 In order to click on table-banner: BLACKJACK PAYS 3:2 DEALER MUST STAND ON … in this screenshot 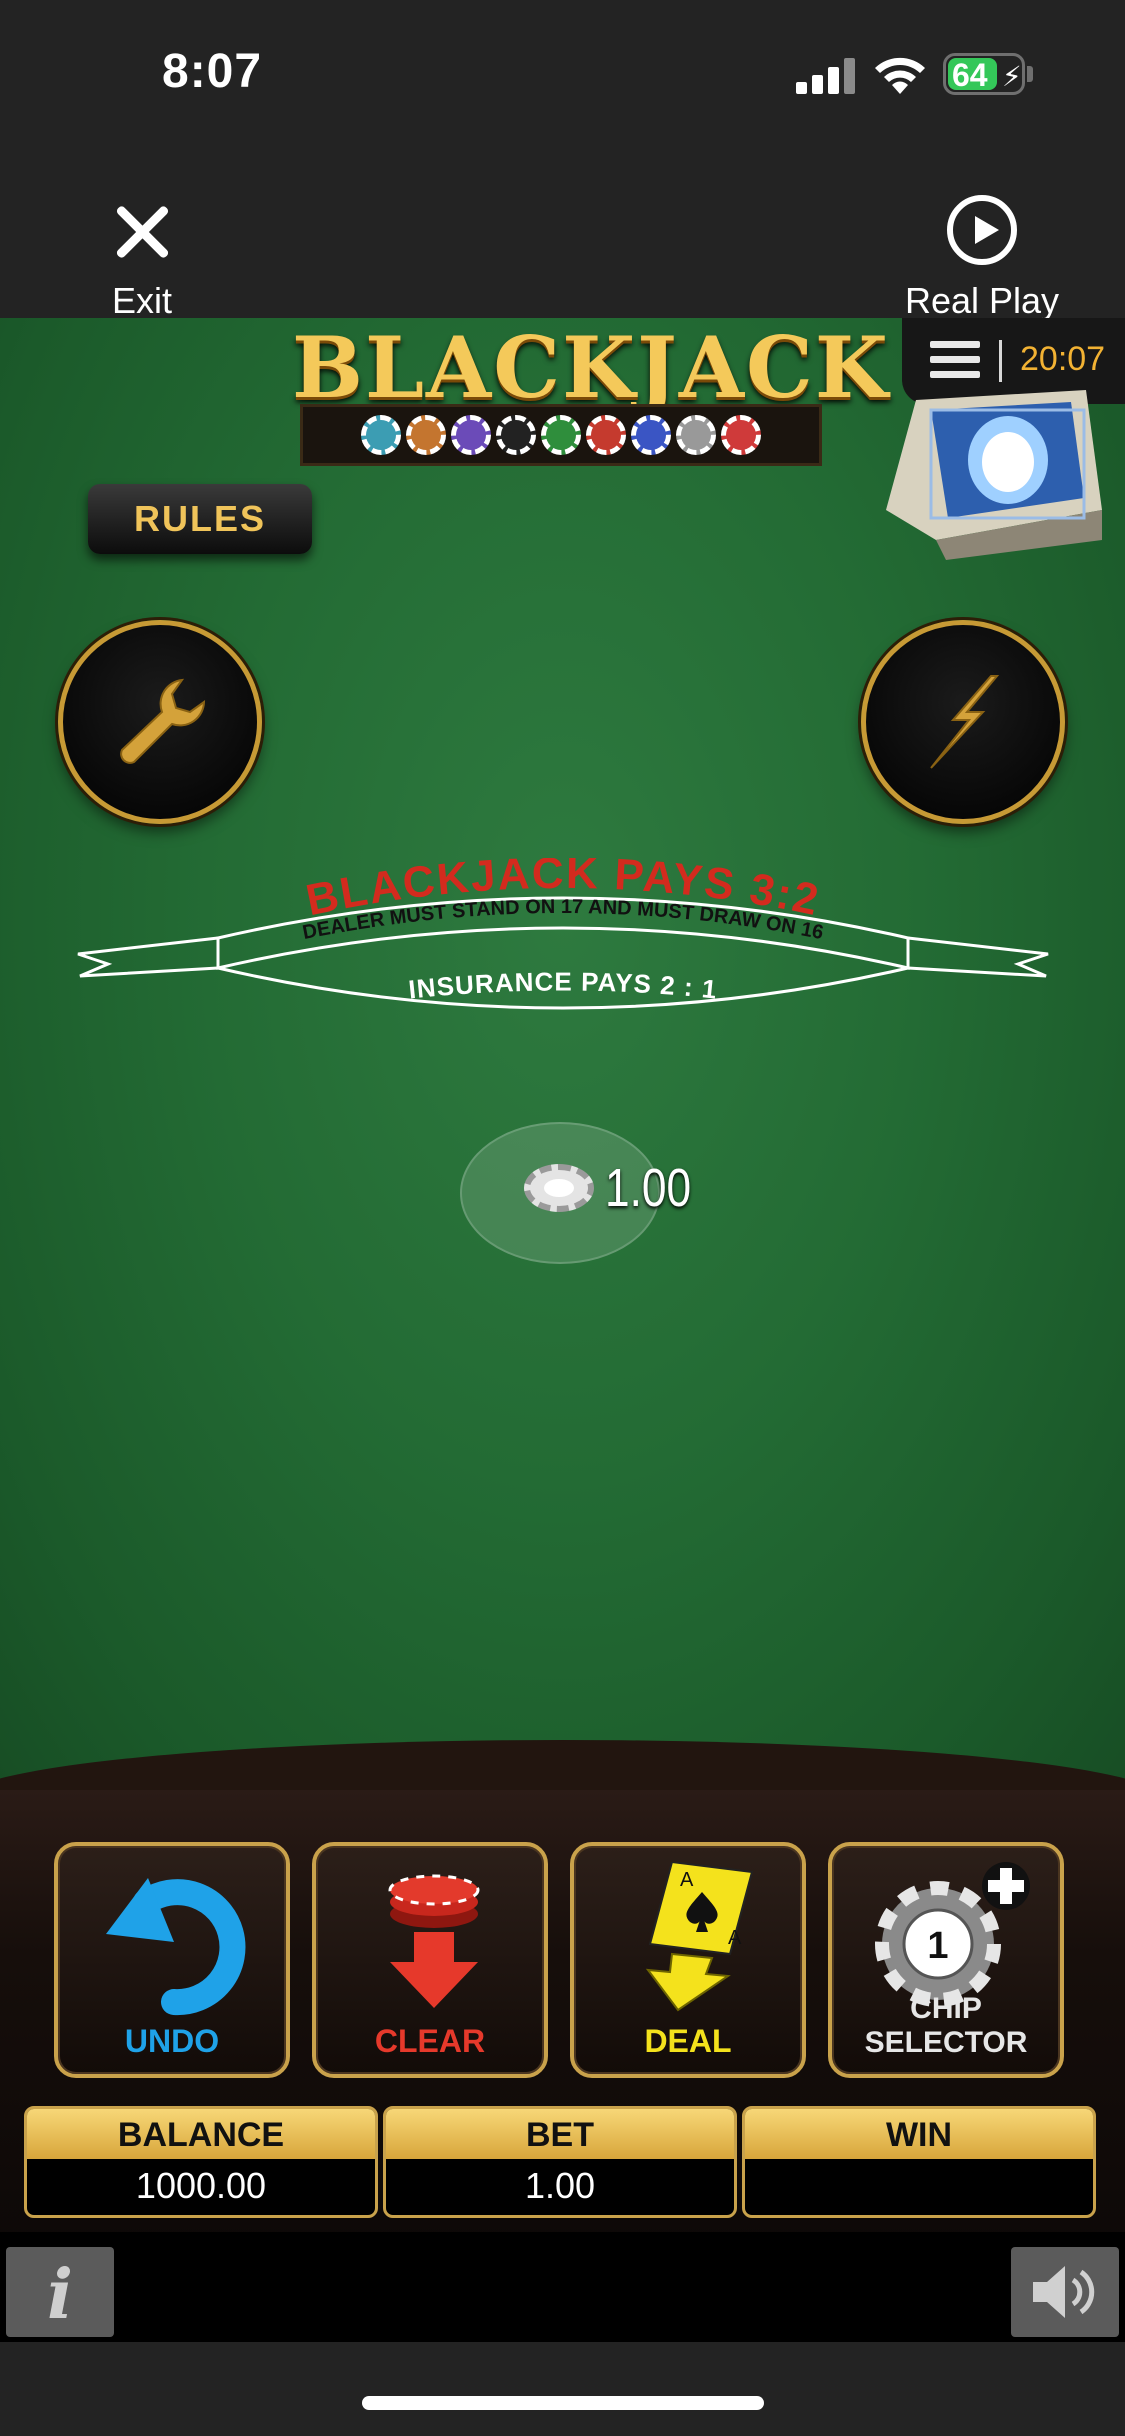, I will do `click(563, 934)`.